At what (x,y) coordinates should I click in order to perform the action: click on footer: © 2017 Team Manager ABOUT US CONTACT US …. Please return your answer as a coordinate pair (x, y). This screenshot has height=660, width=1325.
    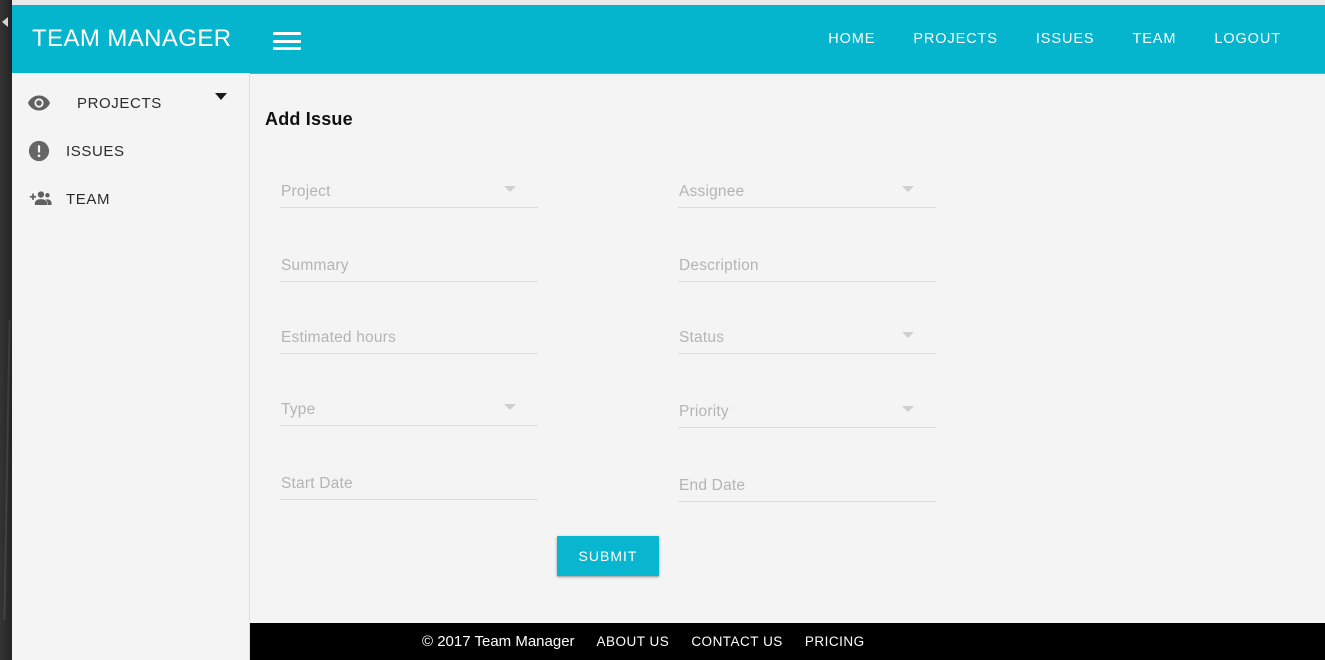
    Looking at the image, I should click on (787, 641).